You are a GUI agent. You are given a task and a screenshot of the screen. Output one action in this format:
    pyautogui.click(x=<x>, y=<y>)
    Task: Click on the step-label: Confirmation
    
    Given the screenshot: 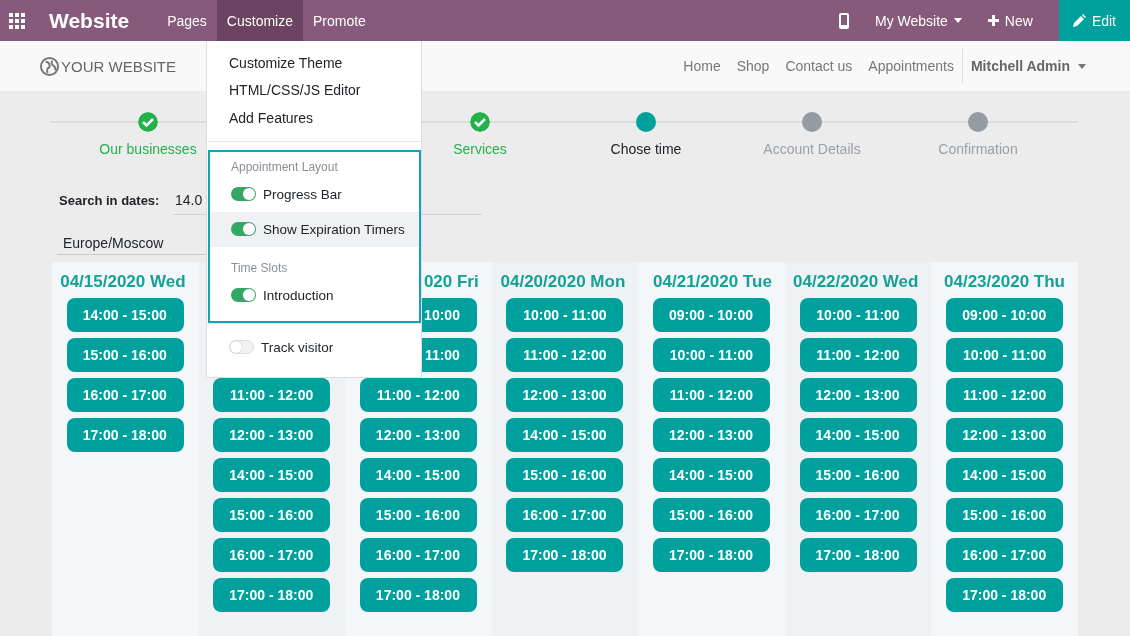 What is the action you would take?
    pyautogui.click(x=978, y=149)
    